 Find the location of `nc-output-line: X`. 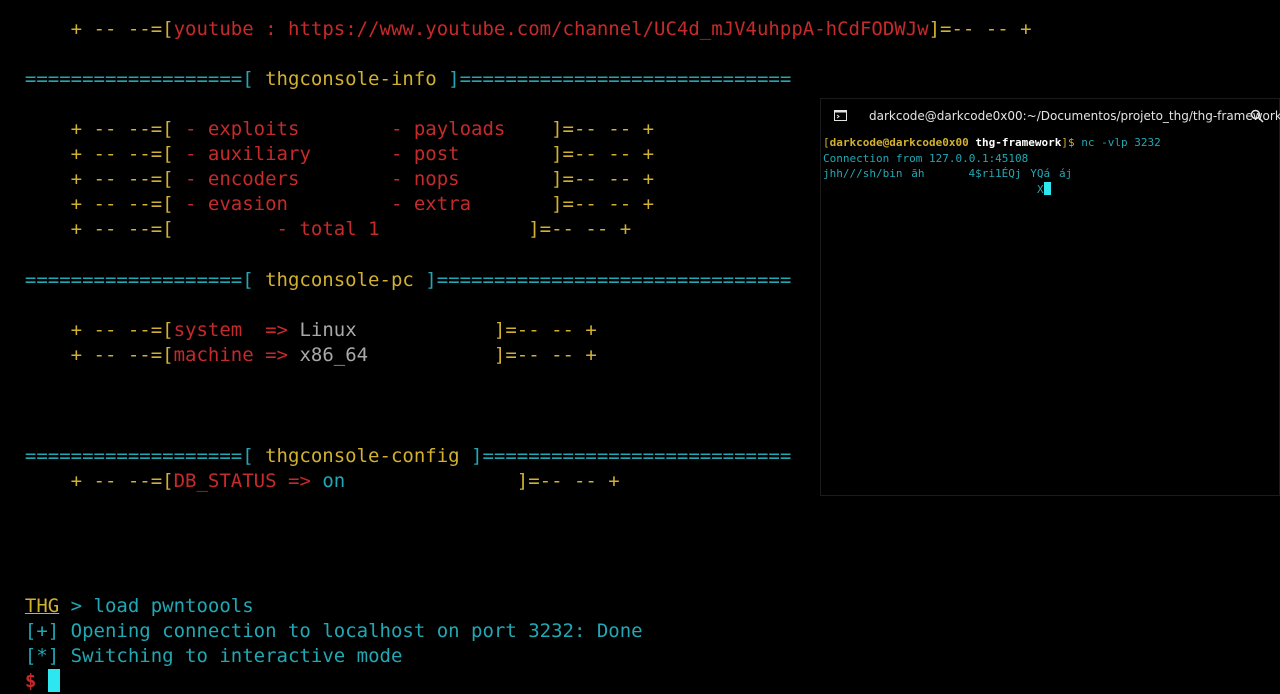

nc-output-line: X is located at coordinates (1051, 189).